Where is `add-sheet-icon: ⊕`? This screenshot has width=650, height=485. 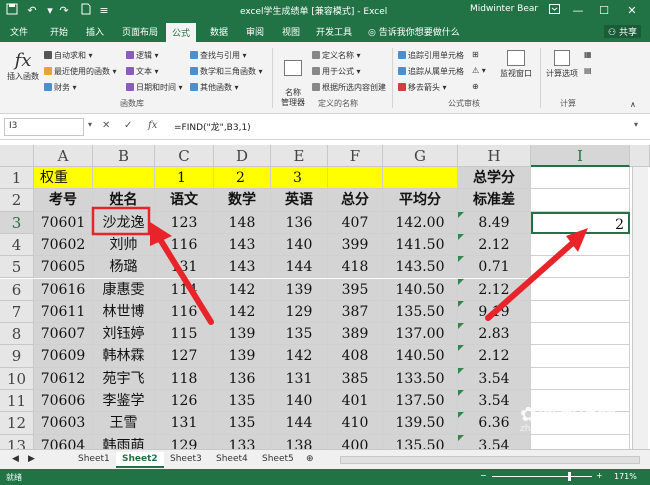 add-sheet-icon: ⊕ is located at coordinates (310, 459).